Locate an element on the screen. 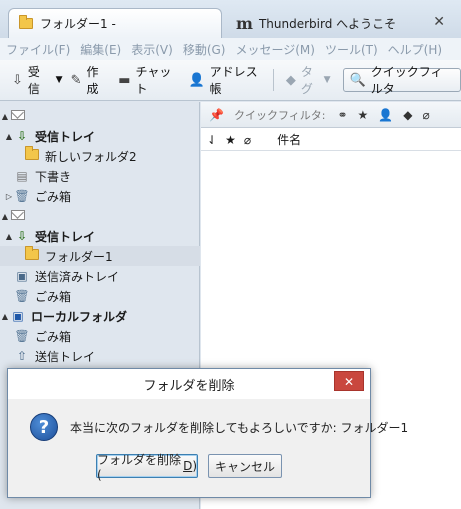 The width and height of the screenshot is (461, 509). receive-label: 受信 is located at coordinates (33, 80).